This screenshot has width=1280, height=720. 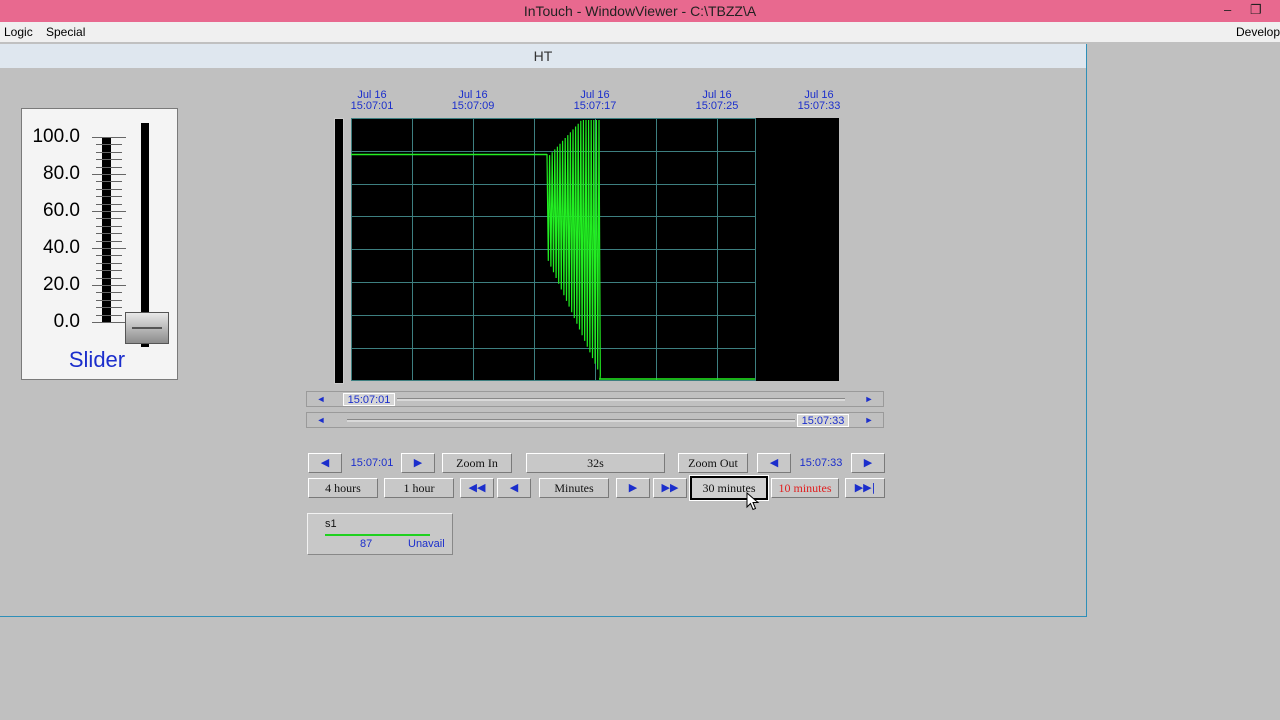 What do you see at coordinates (1256, 10) in the screenshot?
I see `restore-icon: ❐` at bounding box center [1256, 10].